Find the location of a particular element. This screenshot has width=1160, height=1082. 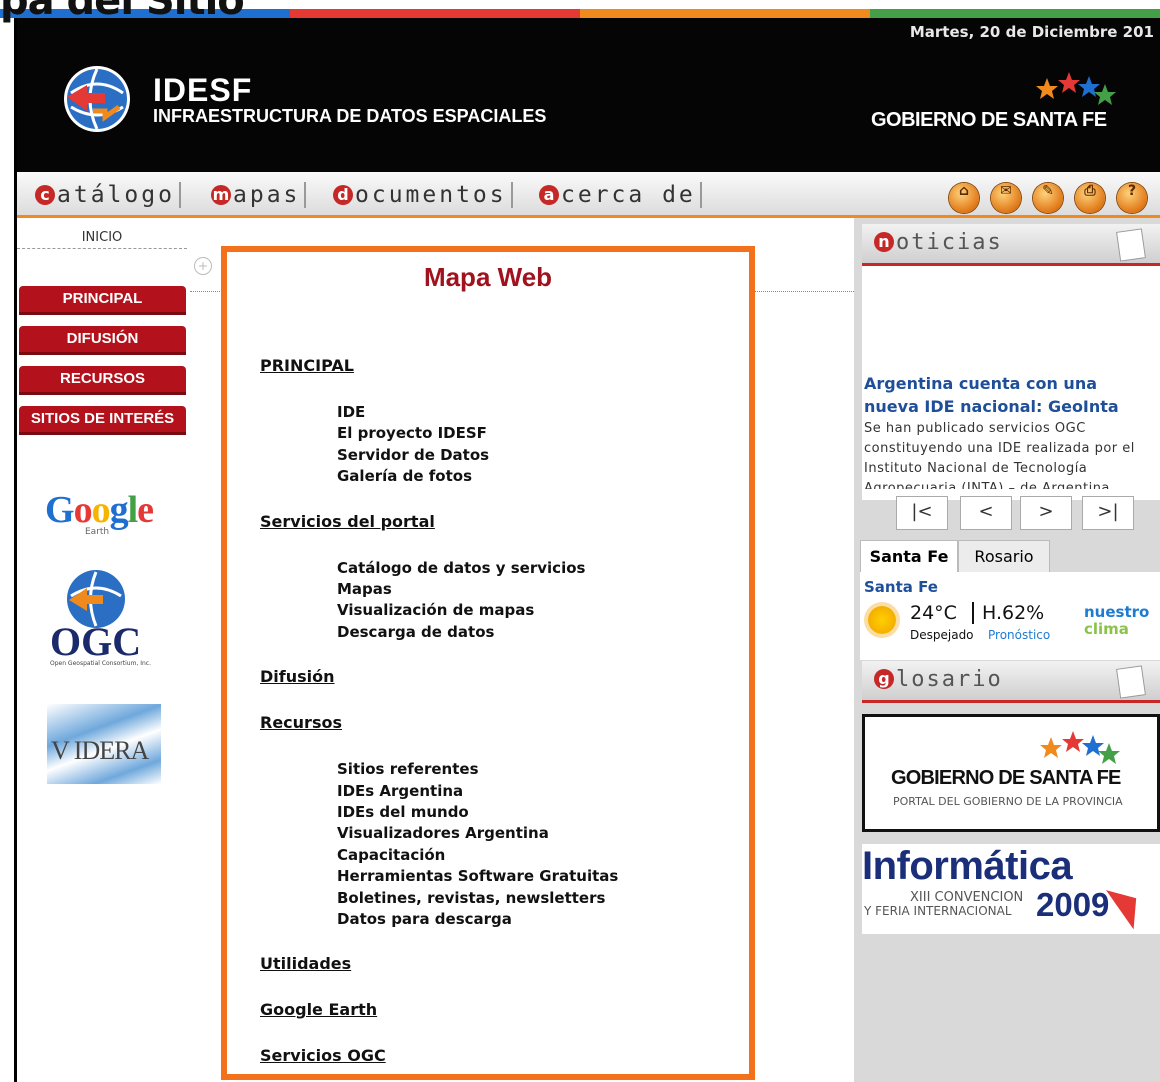

weather-tabs: Santa Fe Rosario is located at coordinates (1010, 557).